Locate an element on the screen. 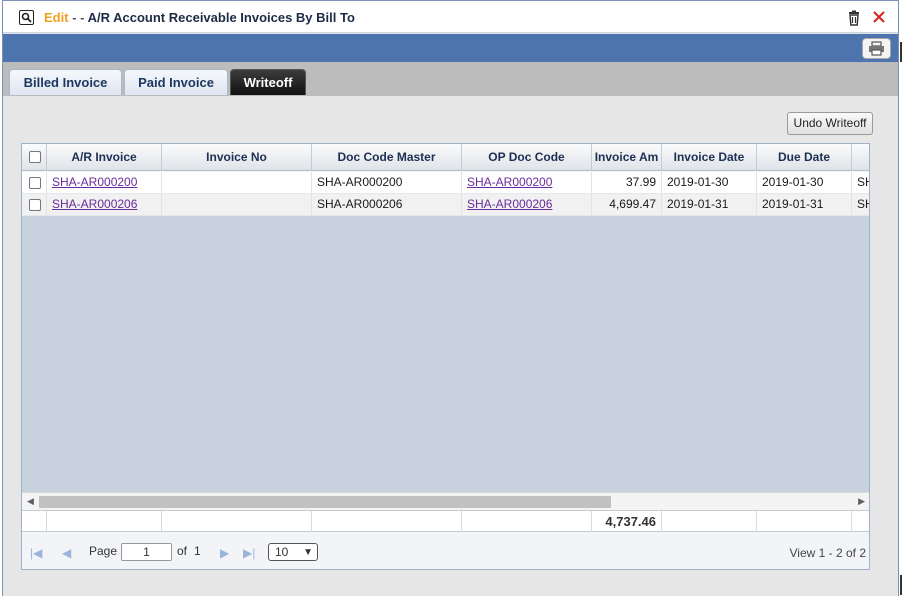  of-label: of is located at coordinates (182, 551).